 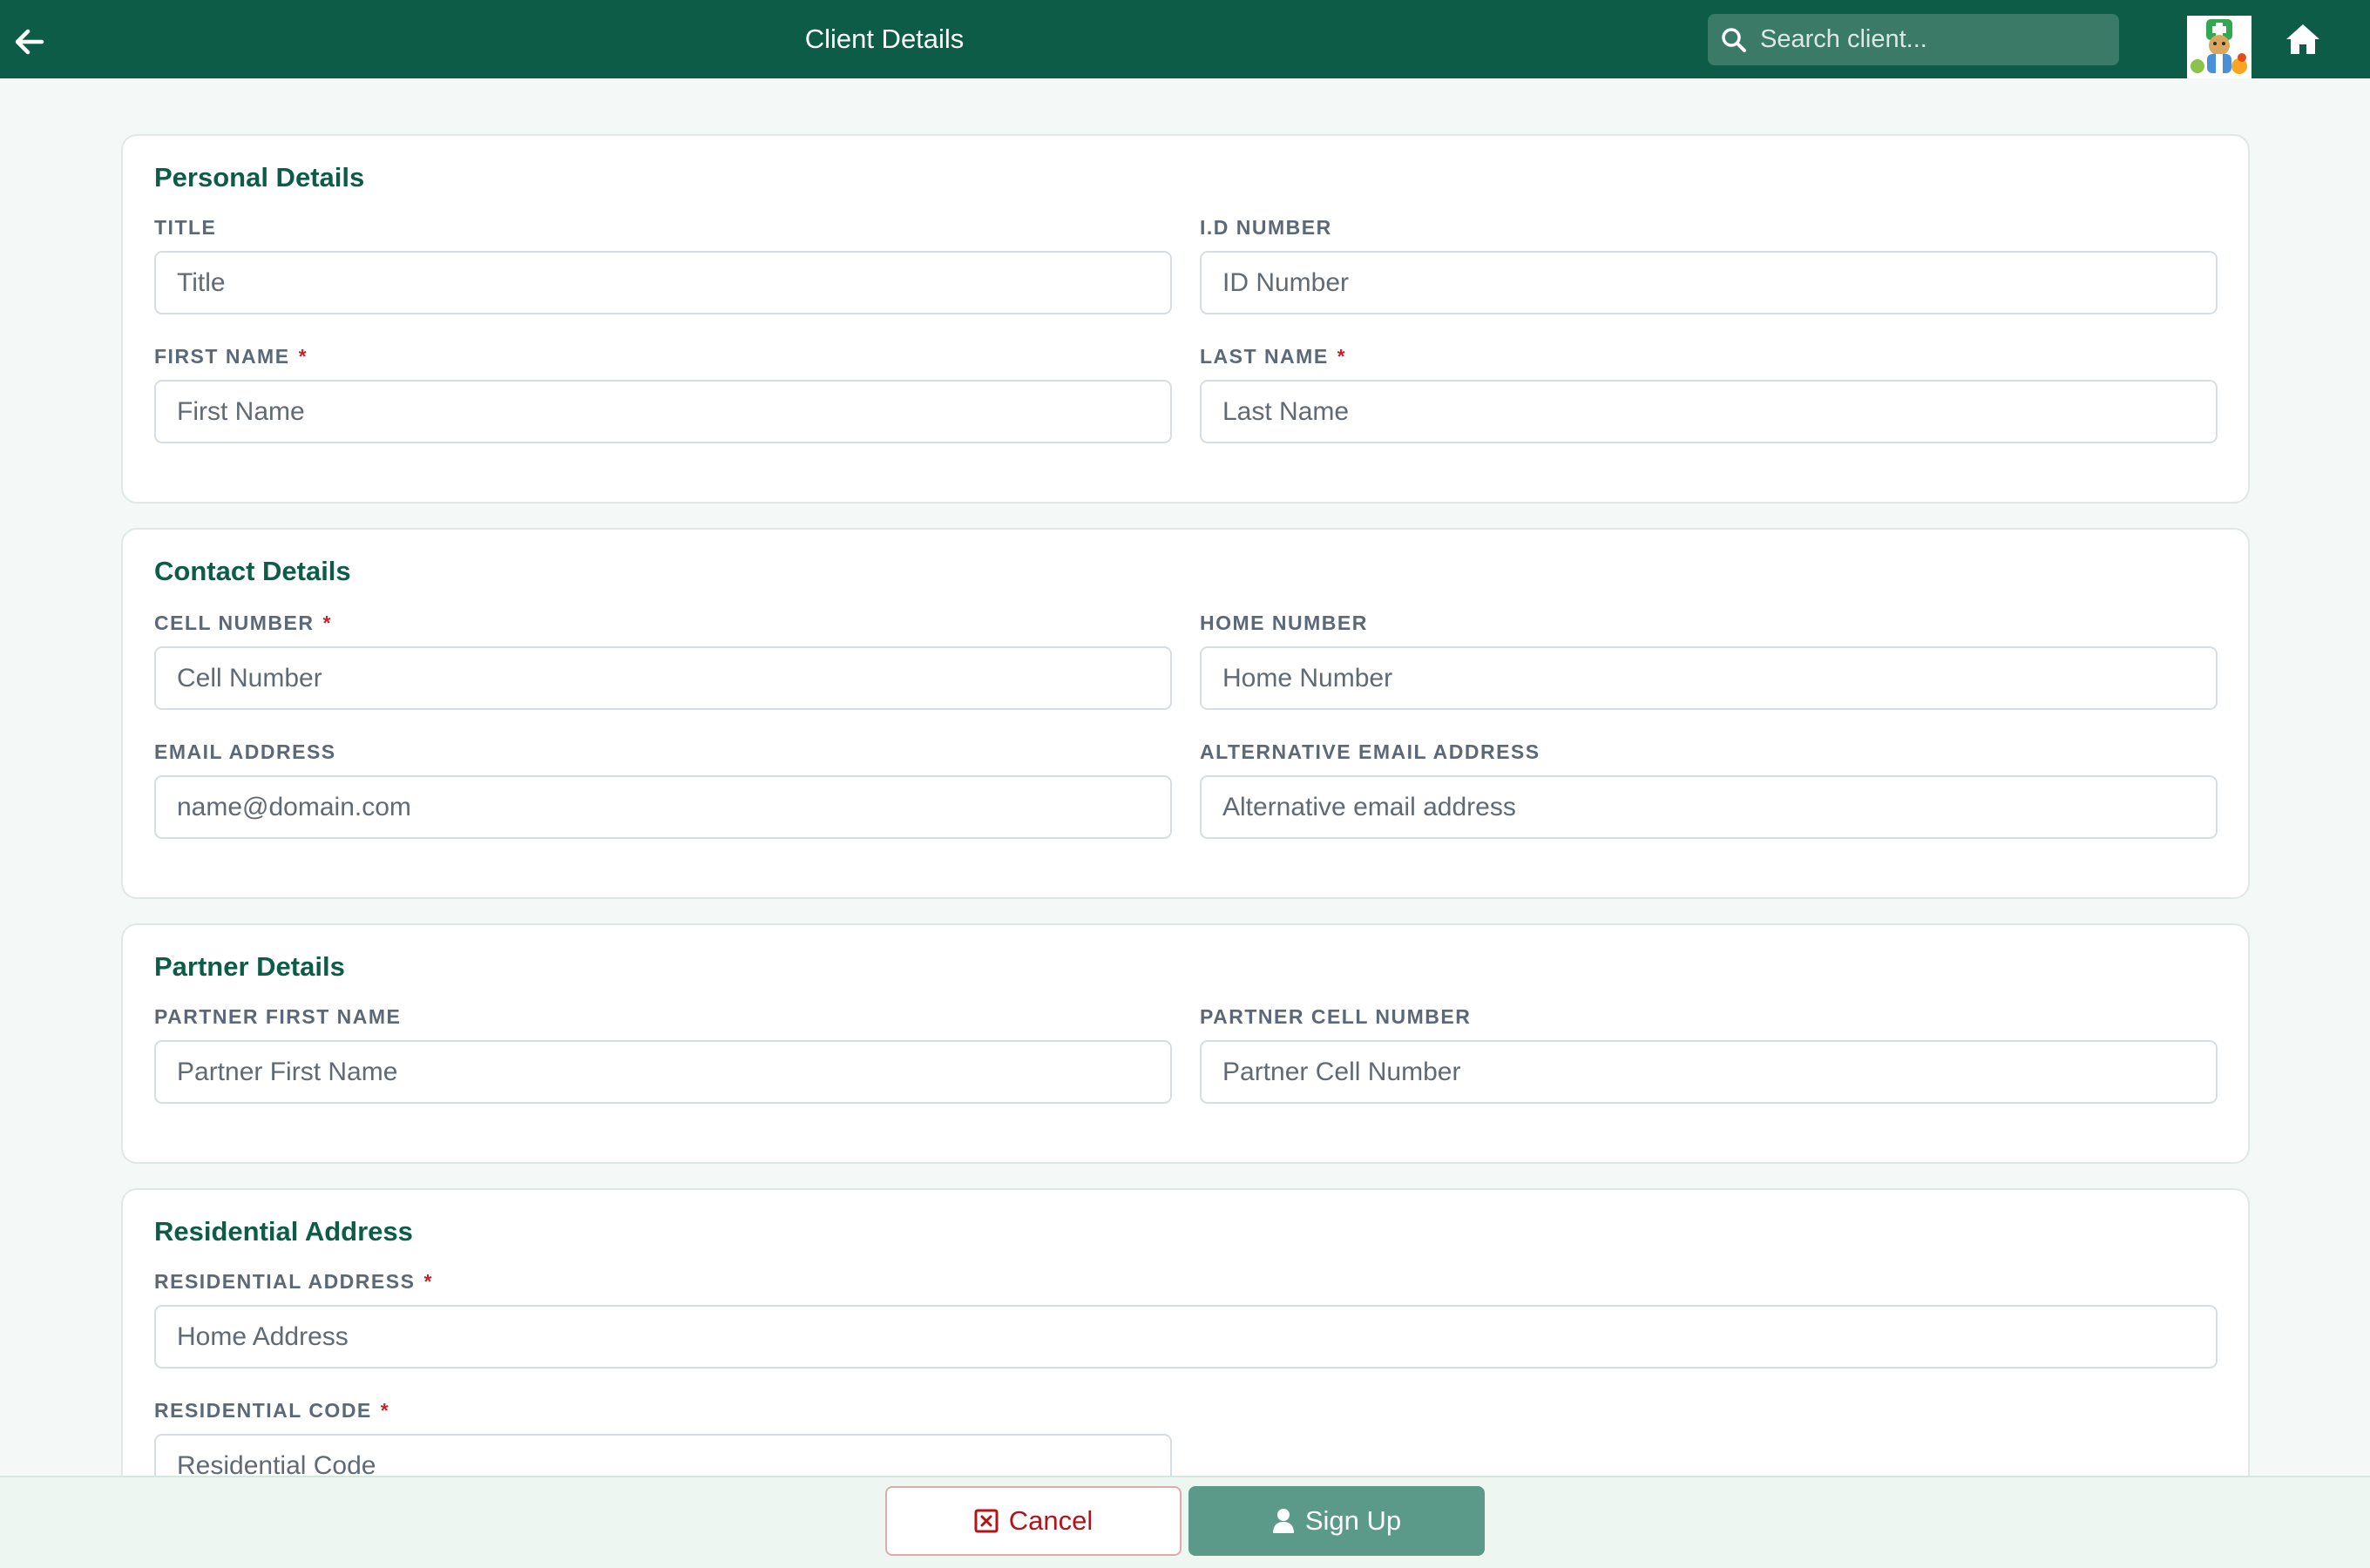 What do you see at coordinates (1273, 356) in the screenshot?
I see `last-name-label: LAST NAME *` at bounding box center [1273, 356].